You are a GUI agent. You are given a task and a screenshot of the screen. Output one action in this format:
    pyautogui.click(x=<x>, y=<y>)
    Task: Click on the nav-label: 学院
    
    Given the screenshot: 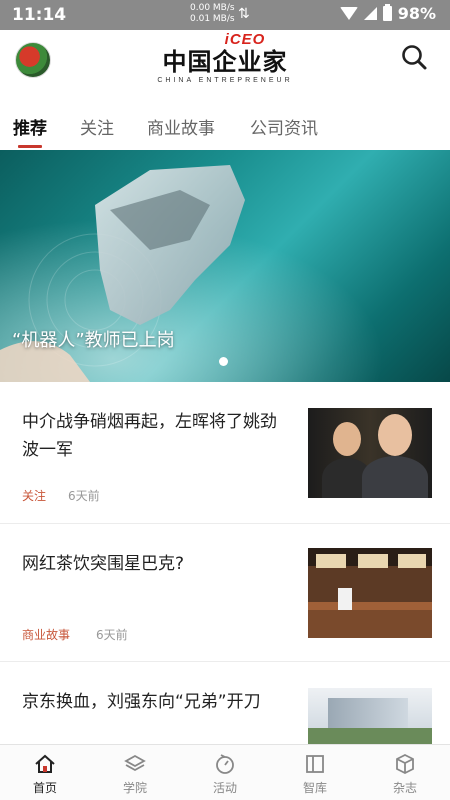 What is the action you would take?
    pyautogui.click(x=134, y=788)
    